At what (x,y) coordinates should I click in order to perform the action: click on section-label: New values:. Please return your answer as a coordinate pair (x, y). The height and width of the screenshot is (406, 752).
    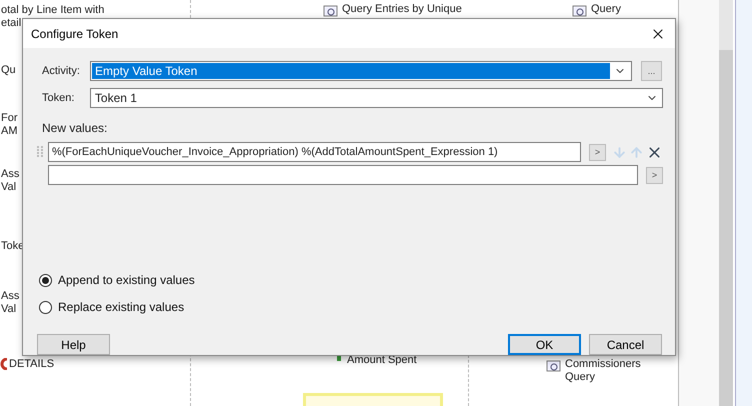
    Looking at the image, I should click on (74, 128).